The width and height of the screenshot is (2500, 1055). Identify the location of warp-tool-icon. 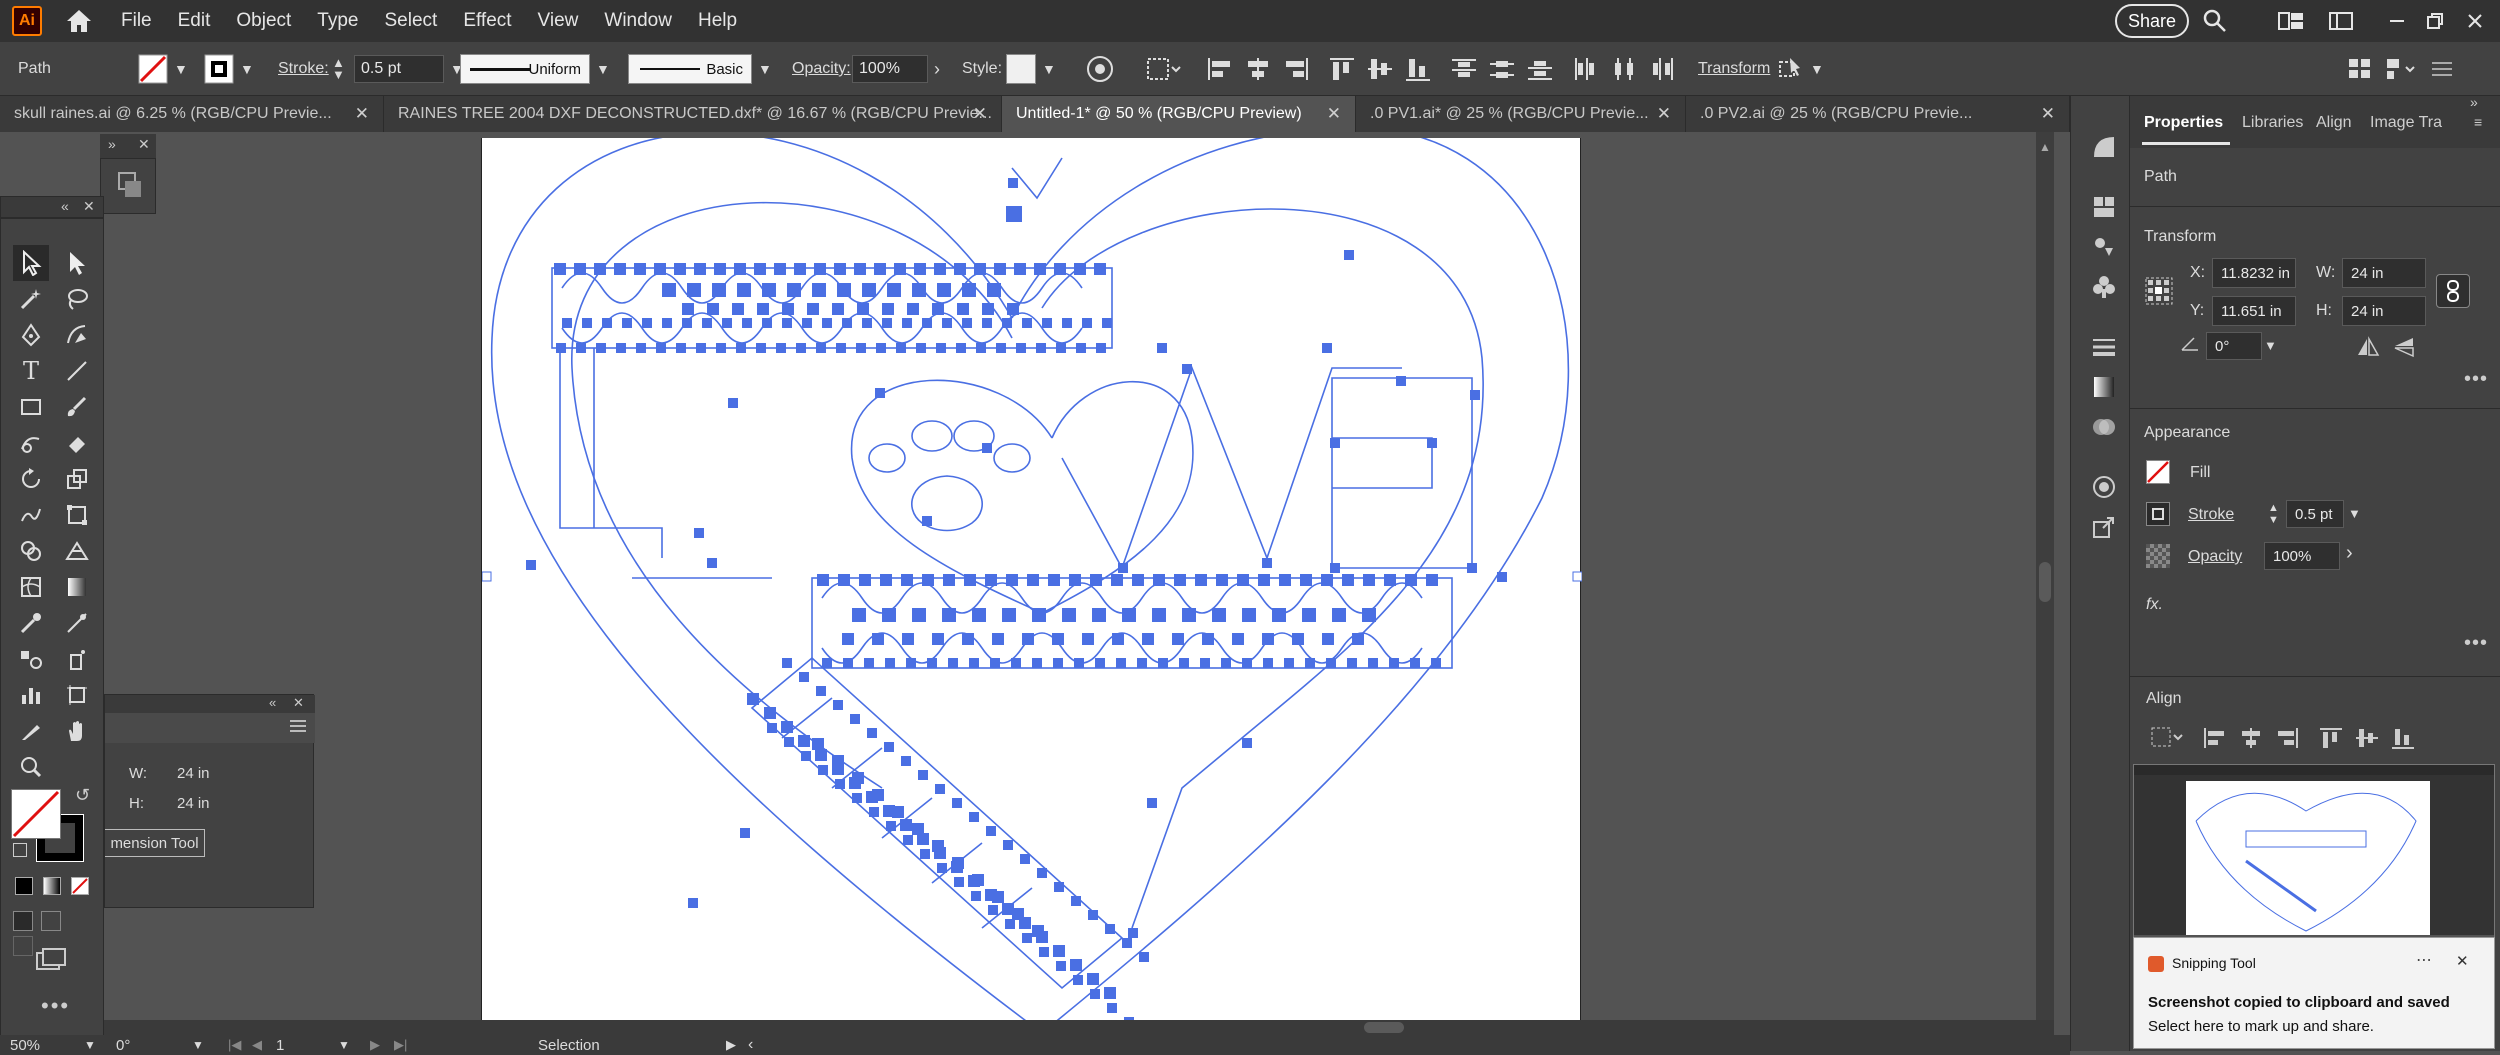
(31, 515).